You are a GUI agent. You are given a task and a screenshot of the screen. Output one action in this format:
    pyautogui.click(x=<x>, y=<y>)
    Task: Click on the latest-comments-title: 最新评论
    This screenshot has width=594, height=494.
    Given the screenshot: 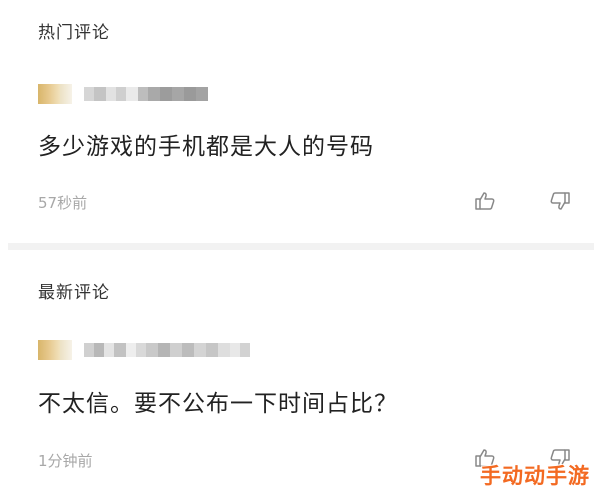 What is the action you would take?
    pyautogui.click(x=74, y=293)
    